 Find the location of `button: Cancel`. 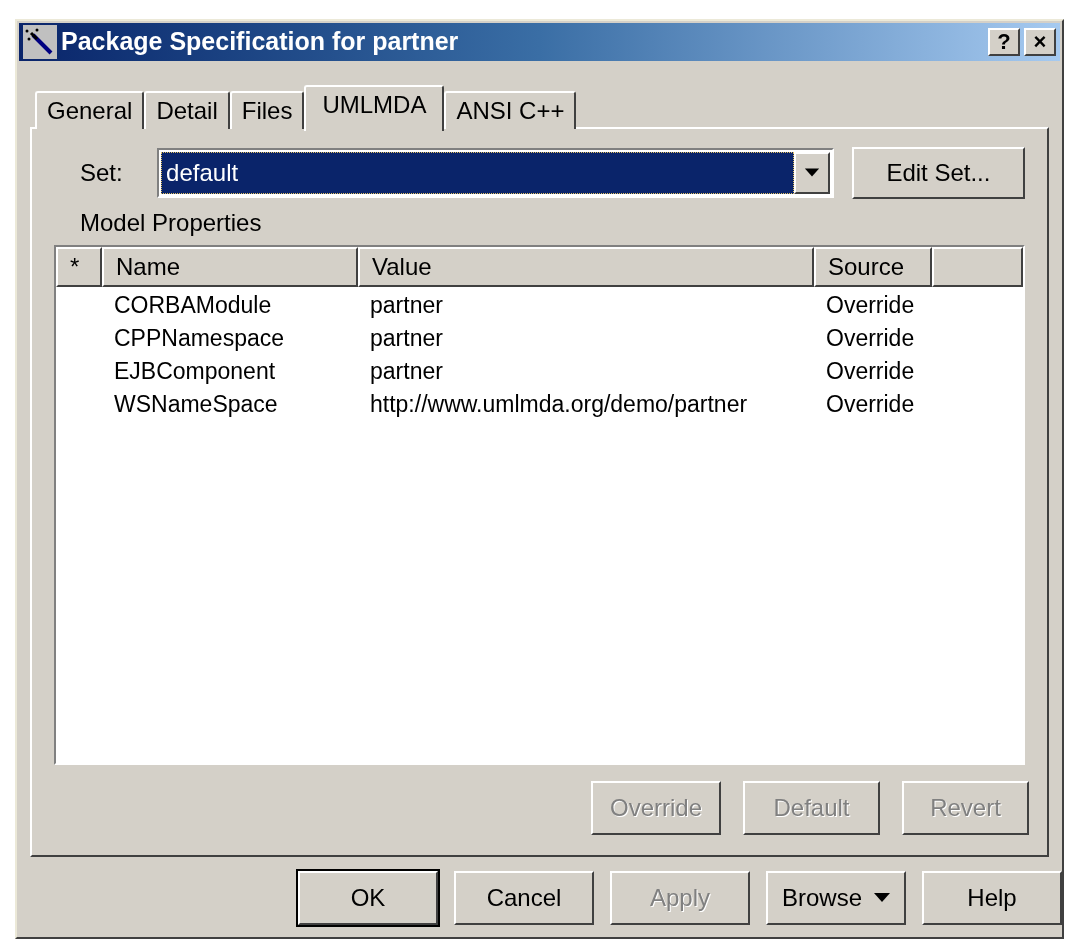

button: Cancel is located at coordinates (524, 898).